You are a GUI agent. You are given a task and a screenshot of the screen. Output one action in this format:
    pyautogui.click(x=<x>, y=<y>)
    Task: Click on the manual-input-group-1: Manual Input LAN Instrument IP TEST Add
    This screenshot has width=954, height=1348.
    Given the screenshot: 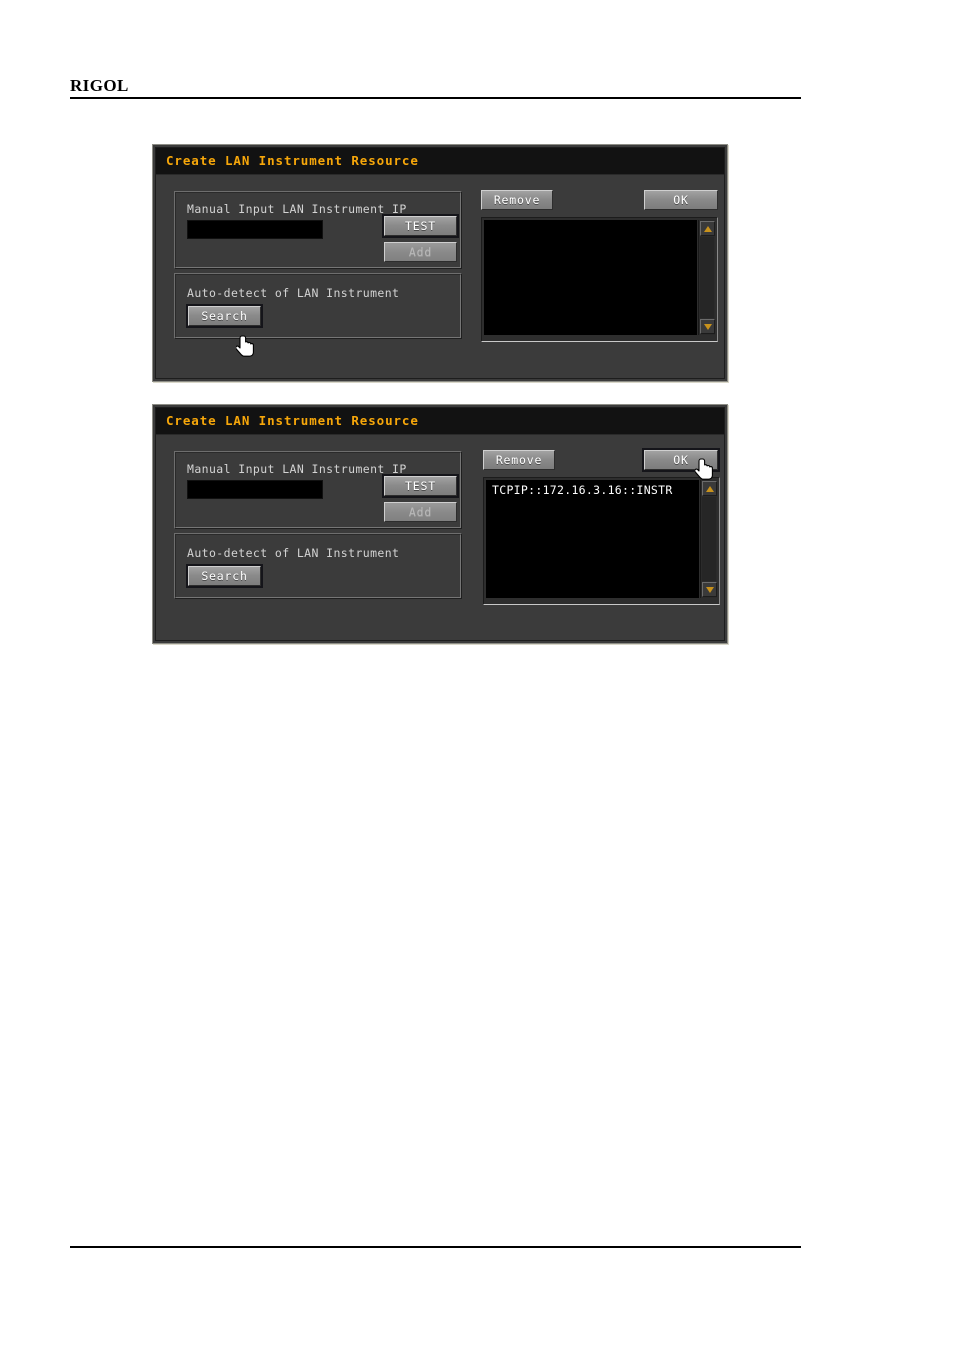 What is the action you would take?
    pyautogui.click(x=318, y=230)
    